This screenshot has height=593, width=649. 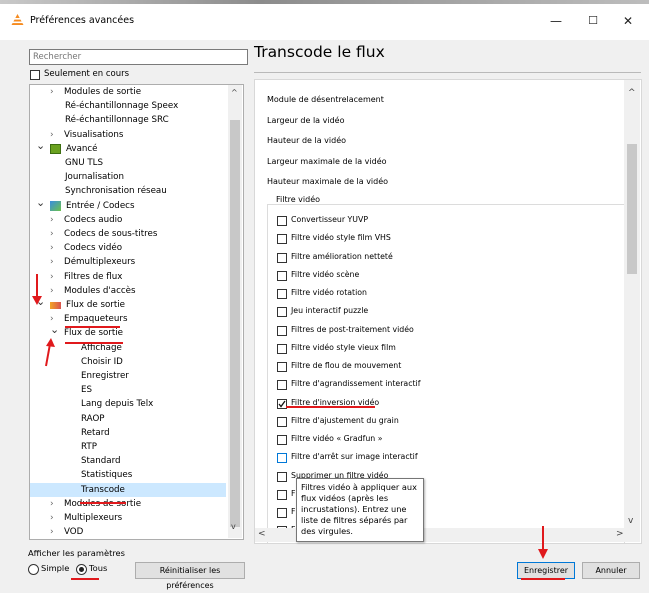 I want to click on filter-label: Filtres de post-traitement vidéo, so click(x=352, y=329).